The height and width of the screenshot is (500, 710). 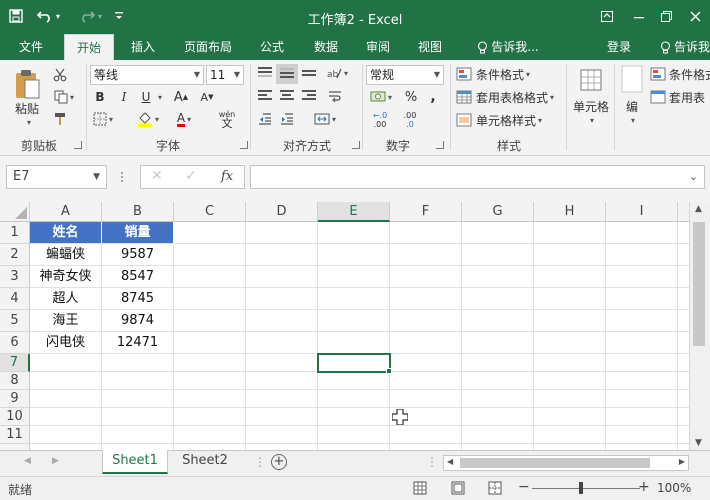 What do you see at coordinates (143, 47) in the screenshot?
I see `tab-insert: 插入` at bounding box center [143, 47].